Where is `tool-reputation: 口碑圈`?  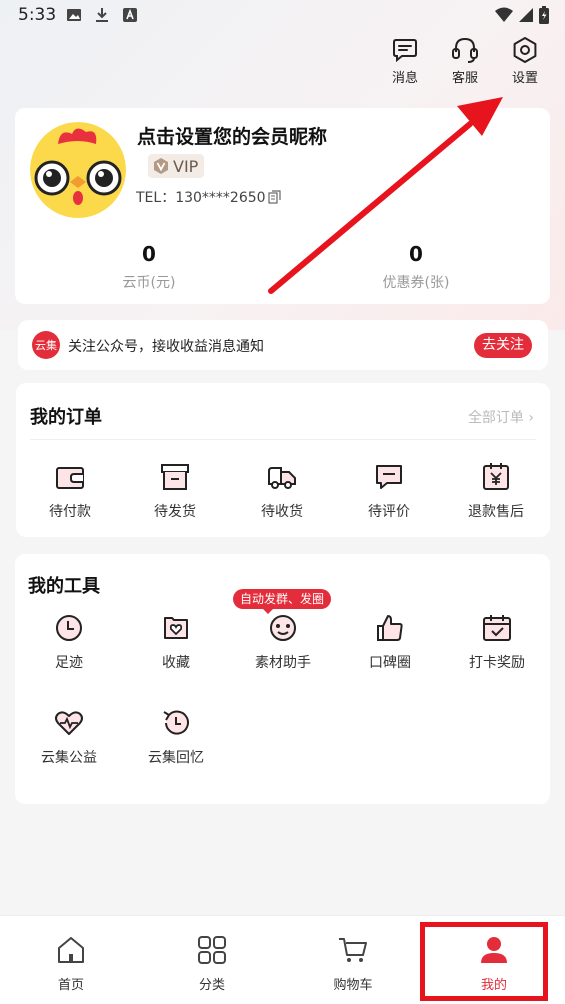 tool-reputation: 口碑圈 is located at coordinates (390, 642).